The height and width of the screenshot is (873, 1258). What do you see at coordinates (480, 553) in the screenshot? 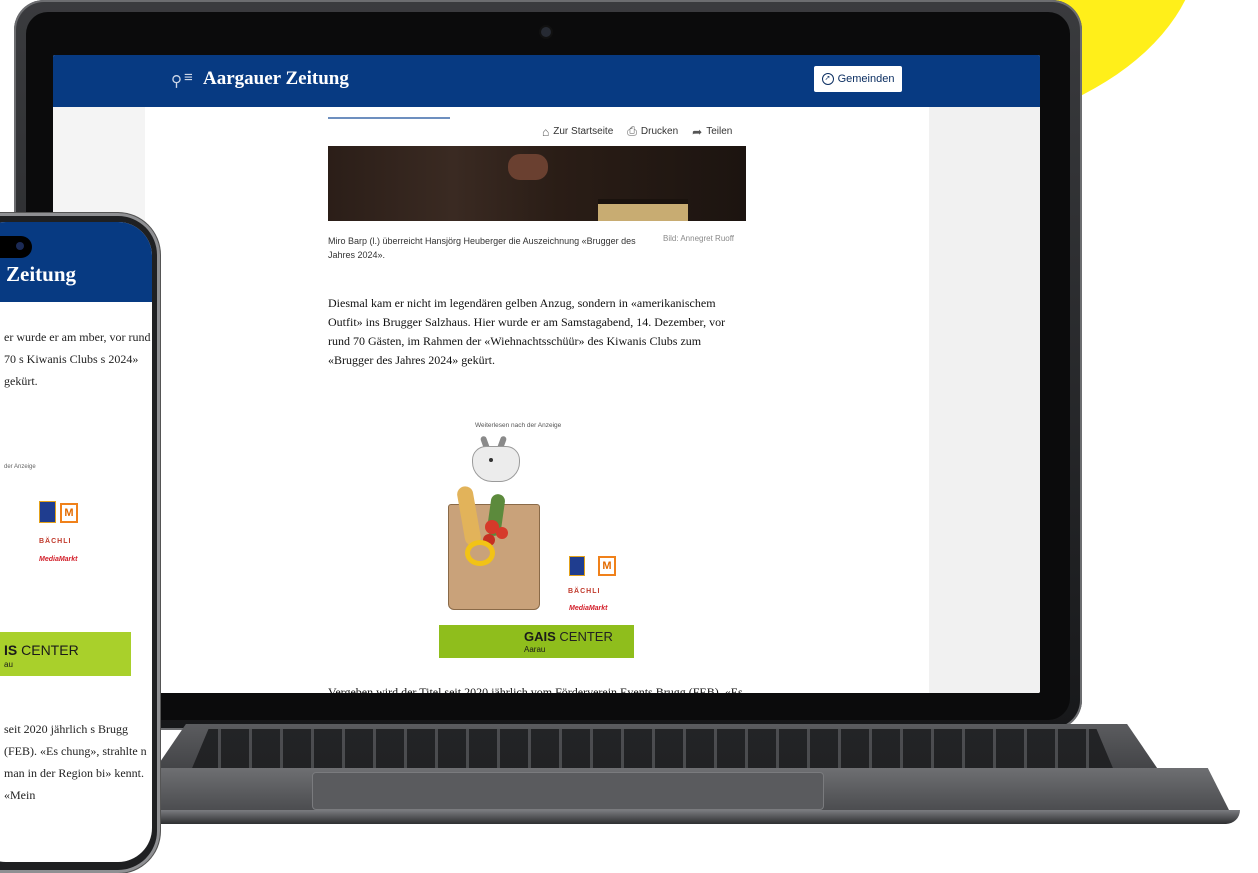
I see `headphones-illustration` at bounding box center [480, 553].